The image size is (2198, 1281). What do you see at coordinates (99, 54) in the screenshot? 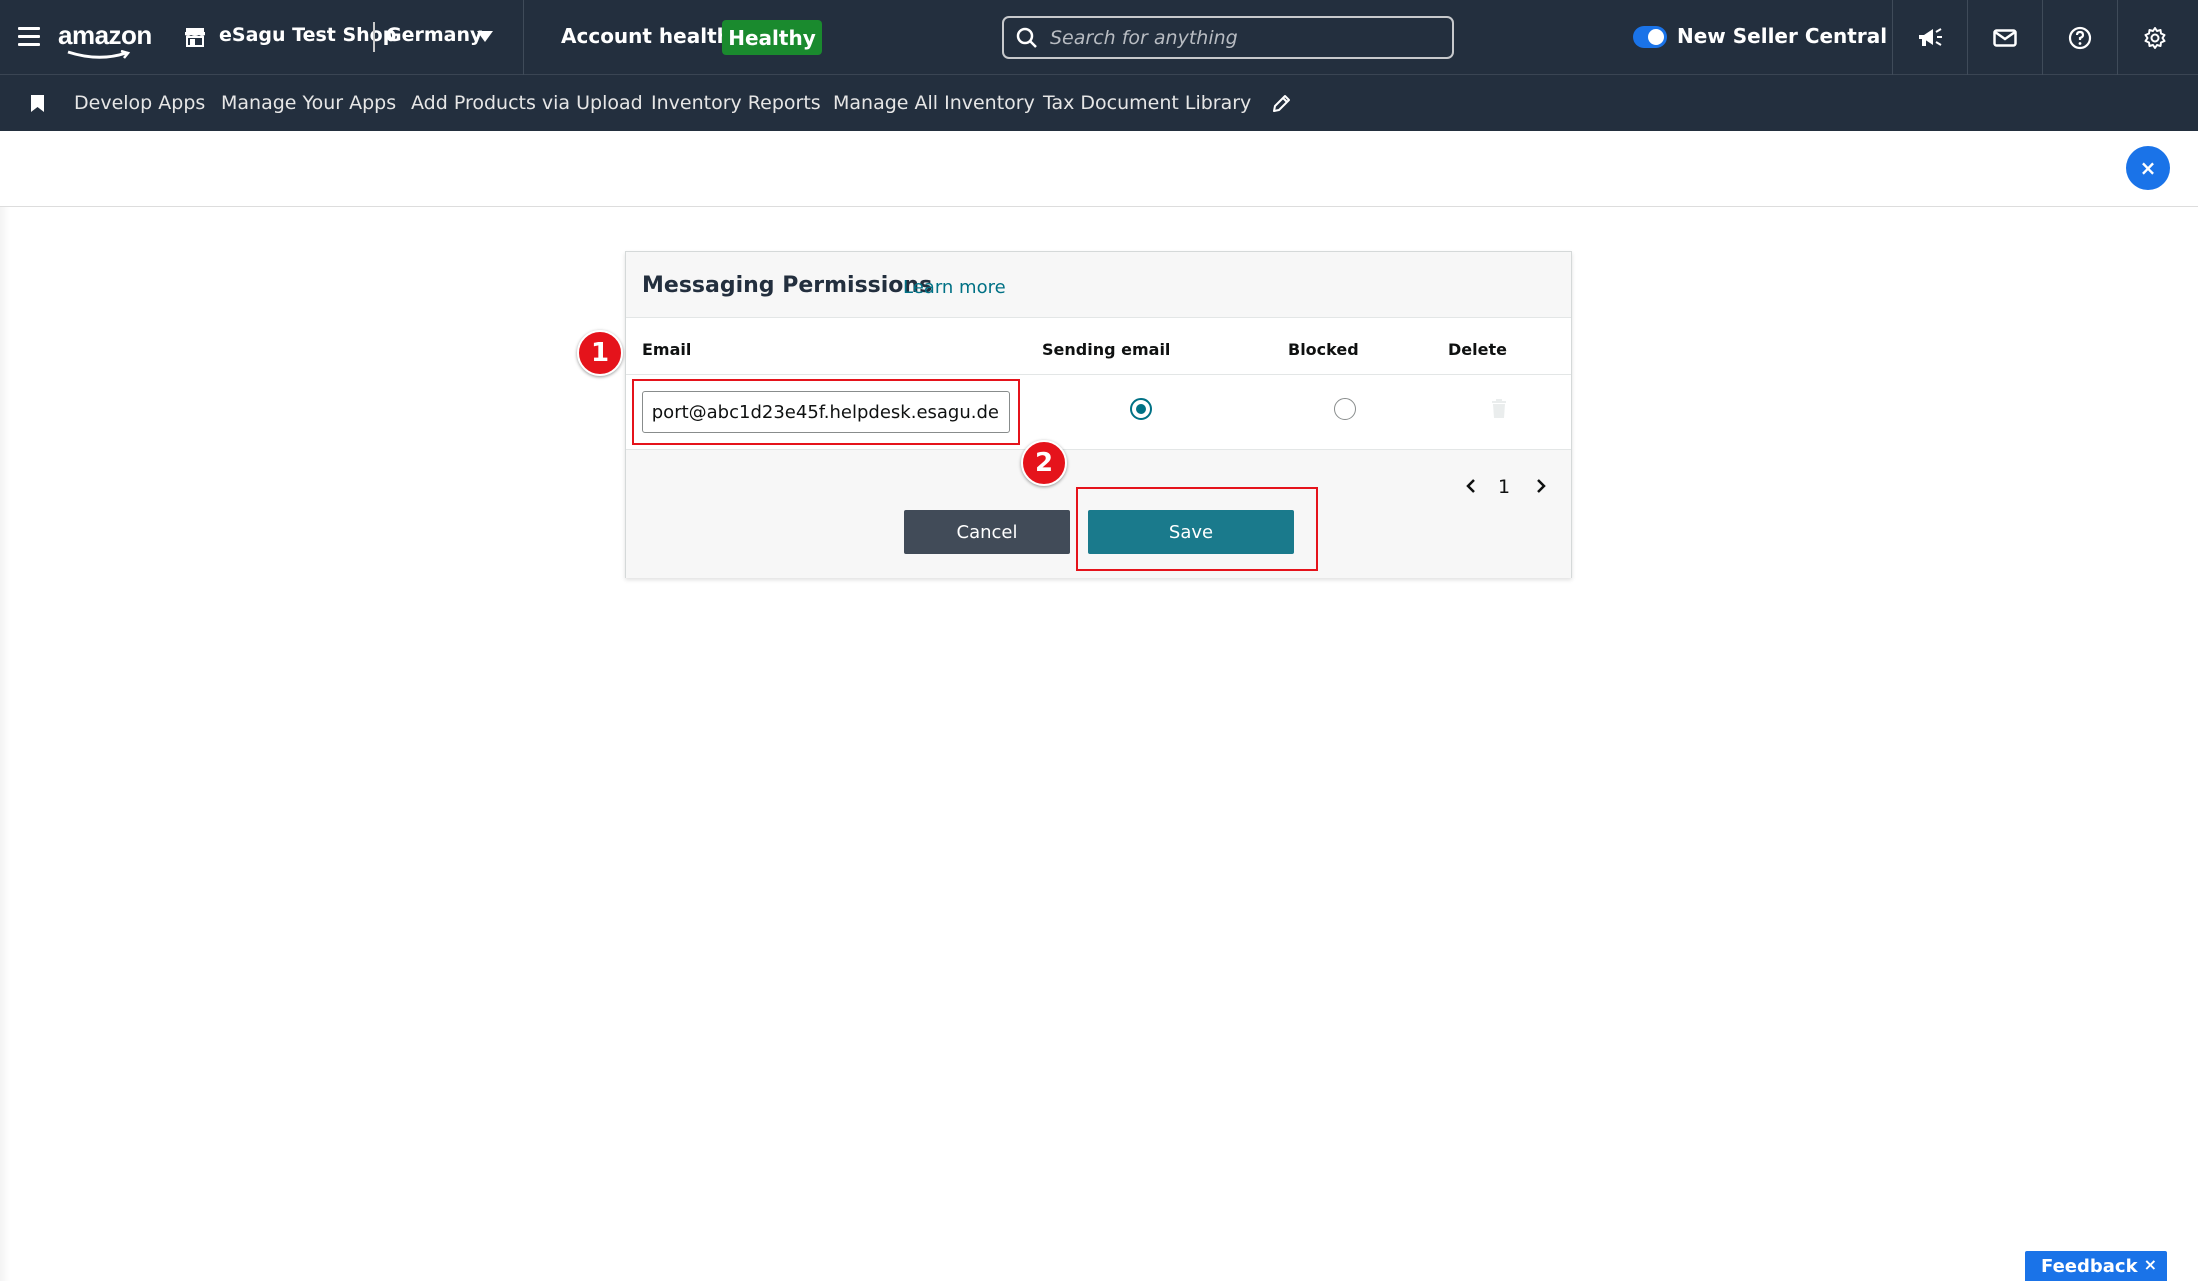
I see `logo-smile-icon` at bounding box center [99, 54].